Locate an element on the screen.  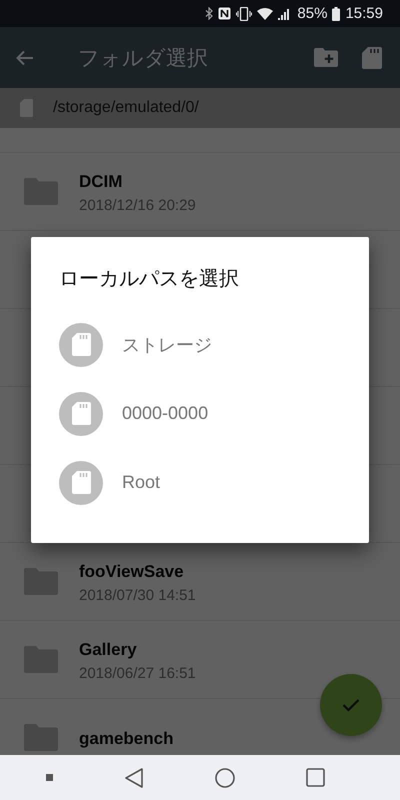
back-icon is located at coordinates (134, 777).